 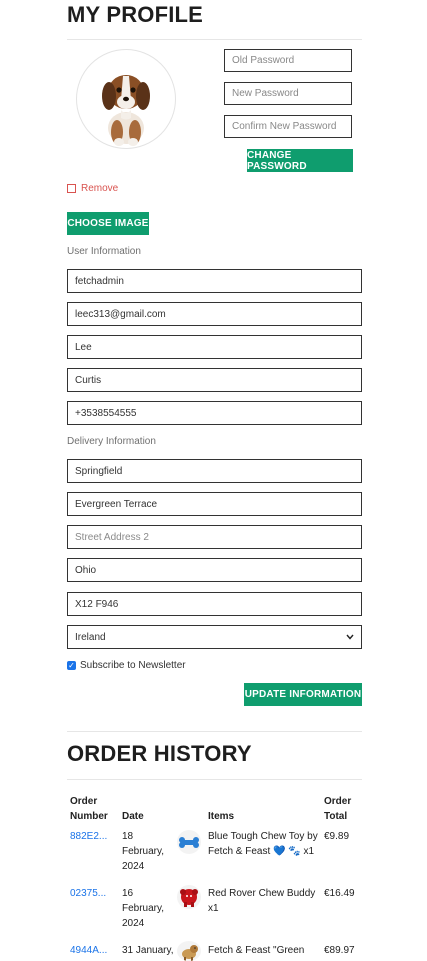 I want to click on last-name-field: Curtis, so click(x=214, y=380).